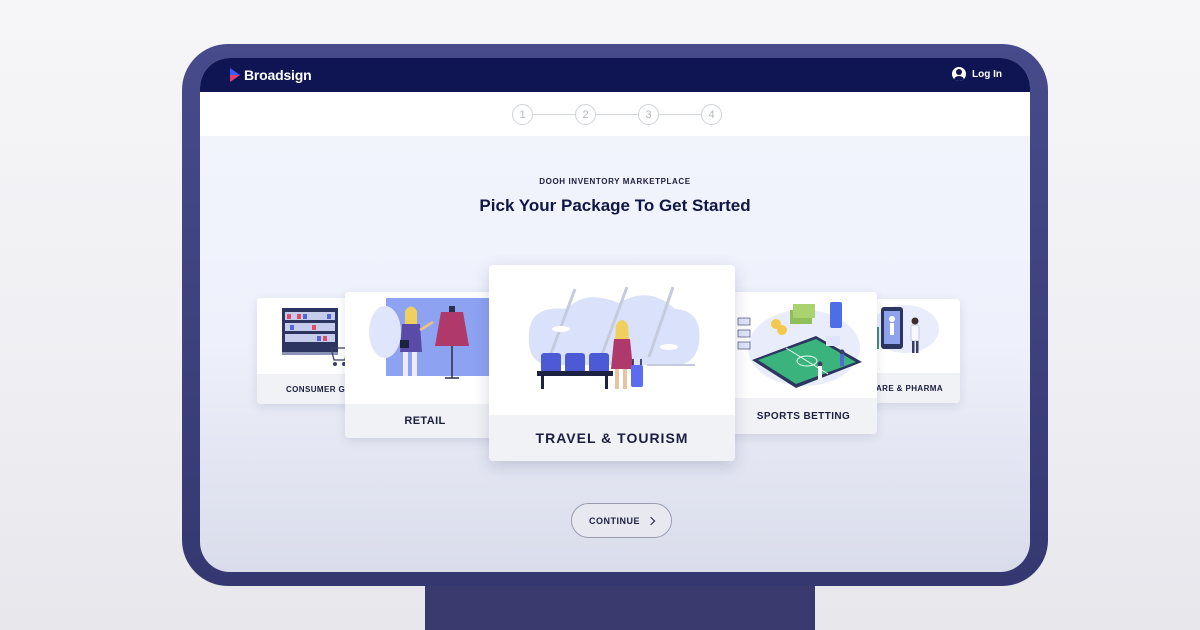  I want to click on step-2: 2, so click(585, 114).